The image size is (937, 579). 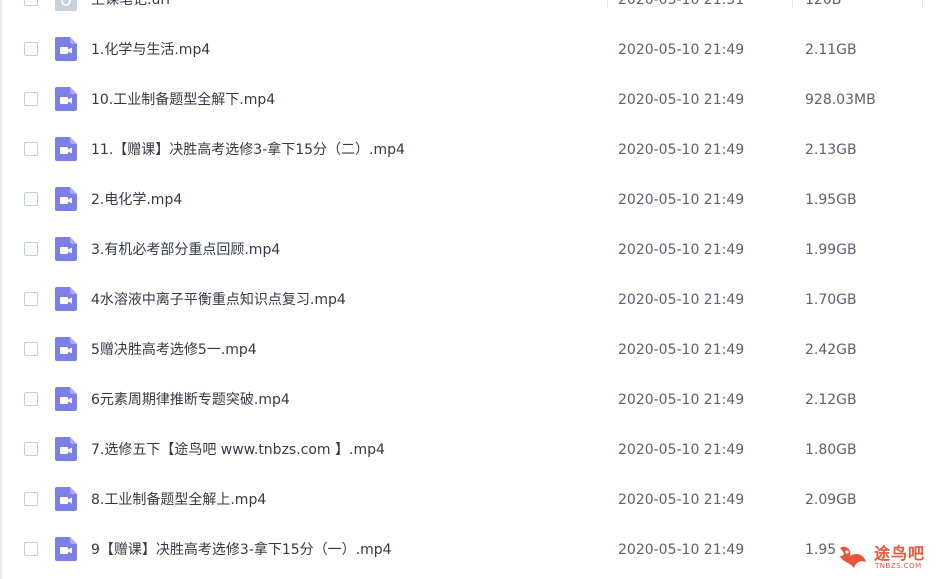 I want to click on file-name-link: 1.化学与生活.mp4, so click(x=150, y=50).